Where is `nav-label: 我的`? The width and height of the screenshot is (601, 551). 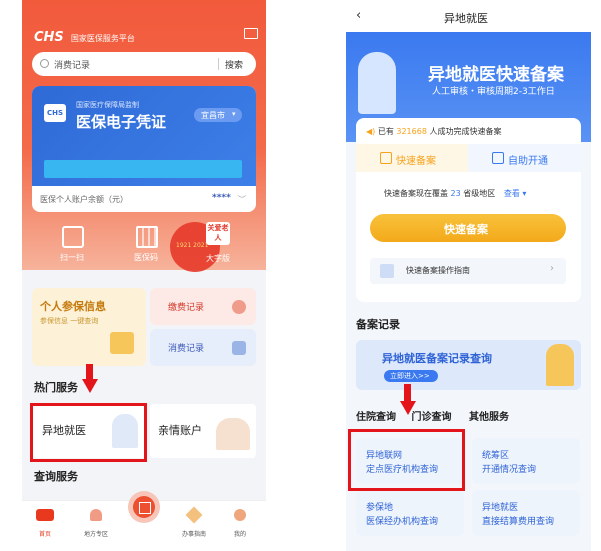 nav-label: 我的 is located at coordinates (240, 534).